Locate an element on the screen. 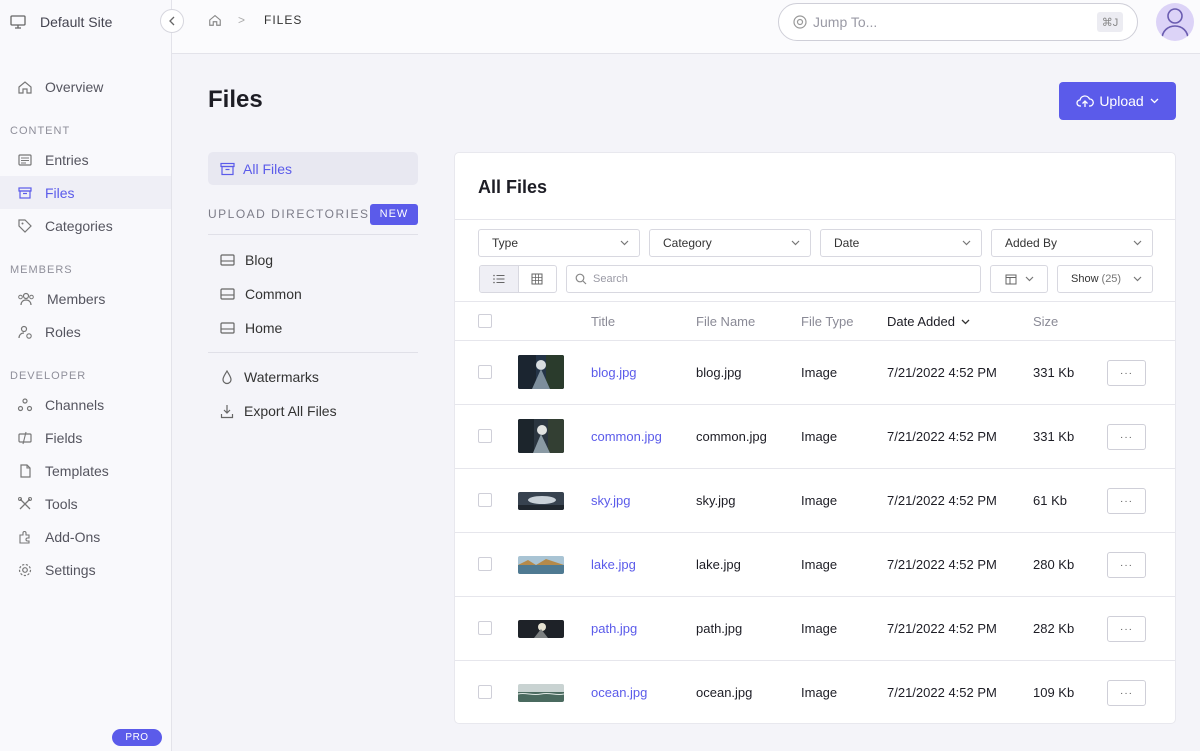 The height and width of the screenshot is (751, 1200). directory-item-blog: Blog is located at coordinates (313, 260).